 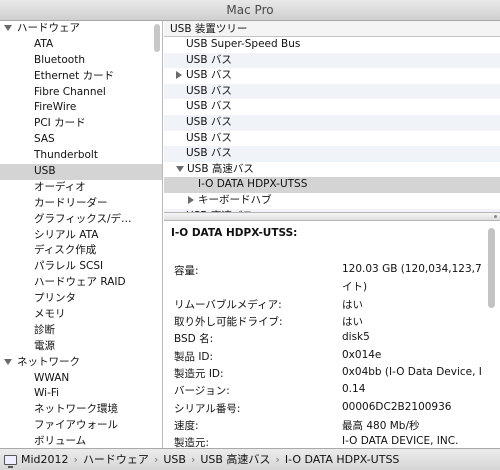 I want to click on sidebar-item: ディスク作成, so click(x=81, y=251).